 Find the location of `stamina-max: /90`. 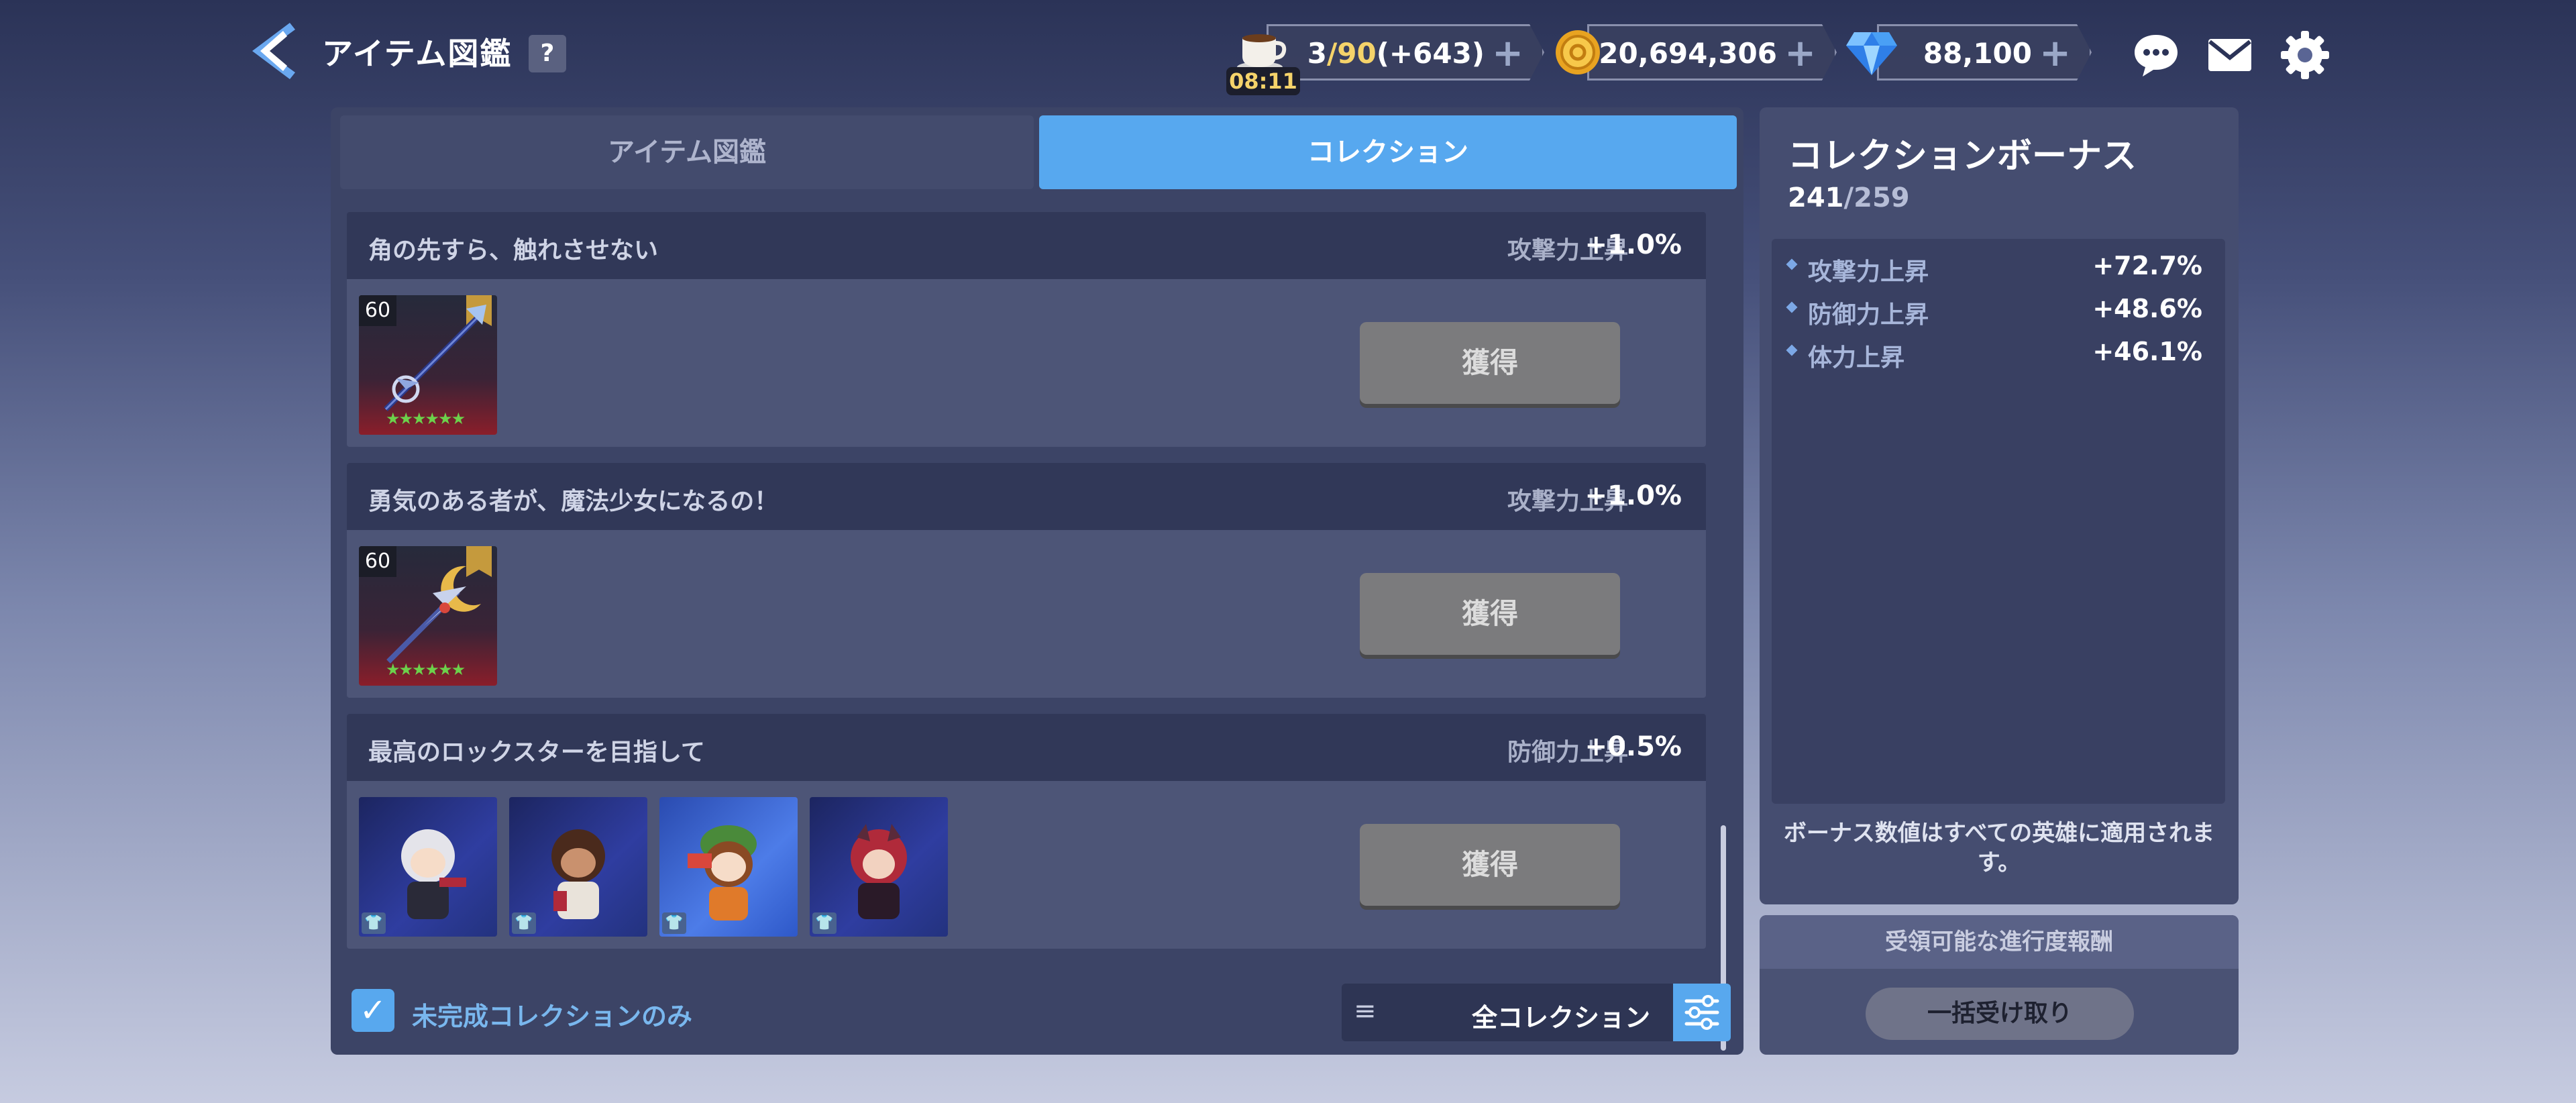

stamina-max: /90 is located at coordinates (1351, 54).